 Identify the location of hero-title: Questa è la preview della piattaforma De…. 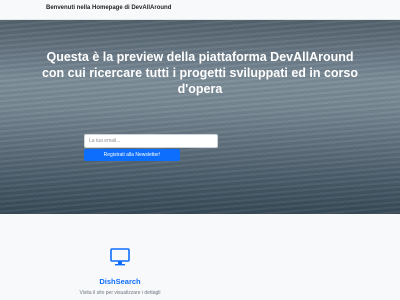
(200, 73).